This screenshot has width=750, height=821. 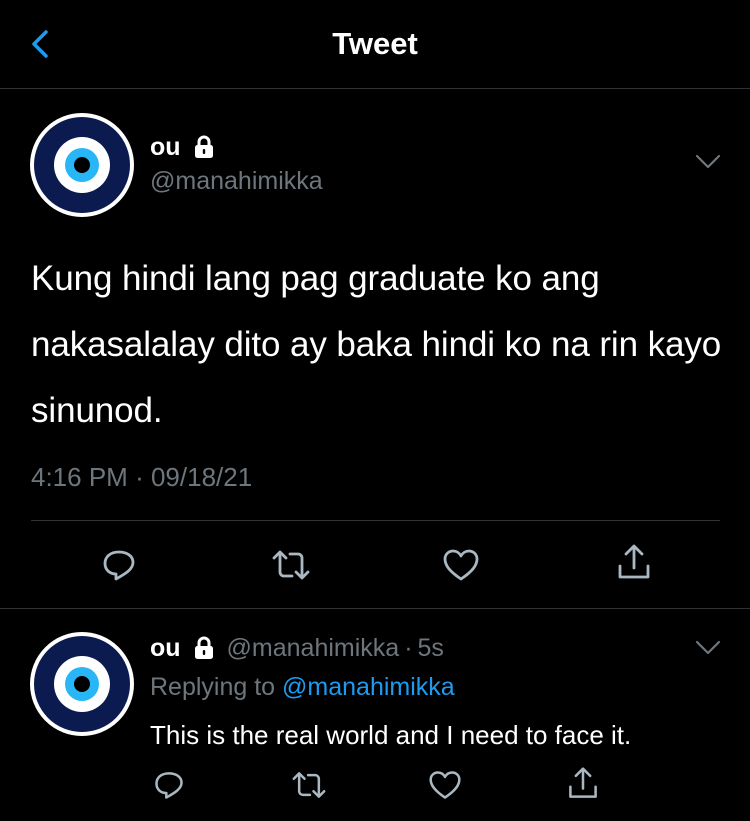 What do you see at coordinates (236, 181) in the screenshot?
I see `author-handle: @manahimikka` at bounding box center [236, 181].